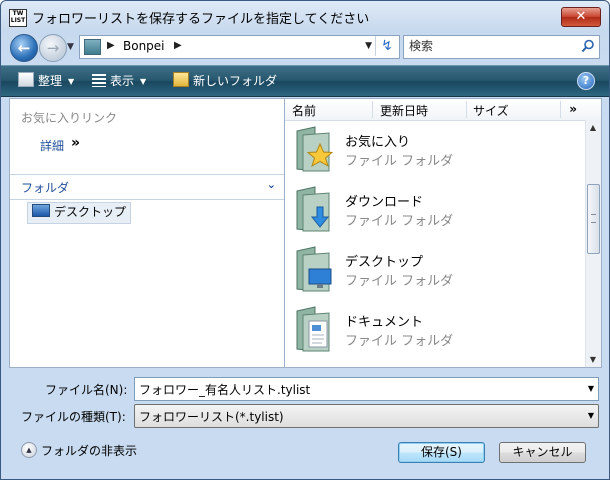 The width and height of the screenshot is (610, 480). What do you see at coordinates (586, 81) in the screenshot?
I see `help-icon: ?` at bounding box center [586, 81].